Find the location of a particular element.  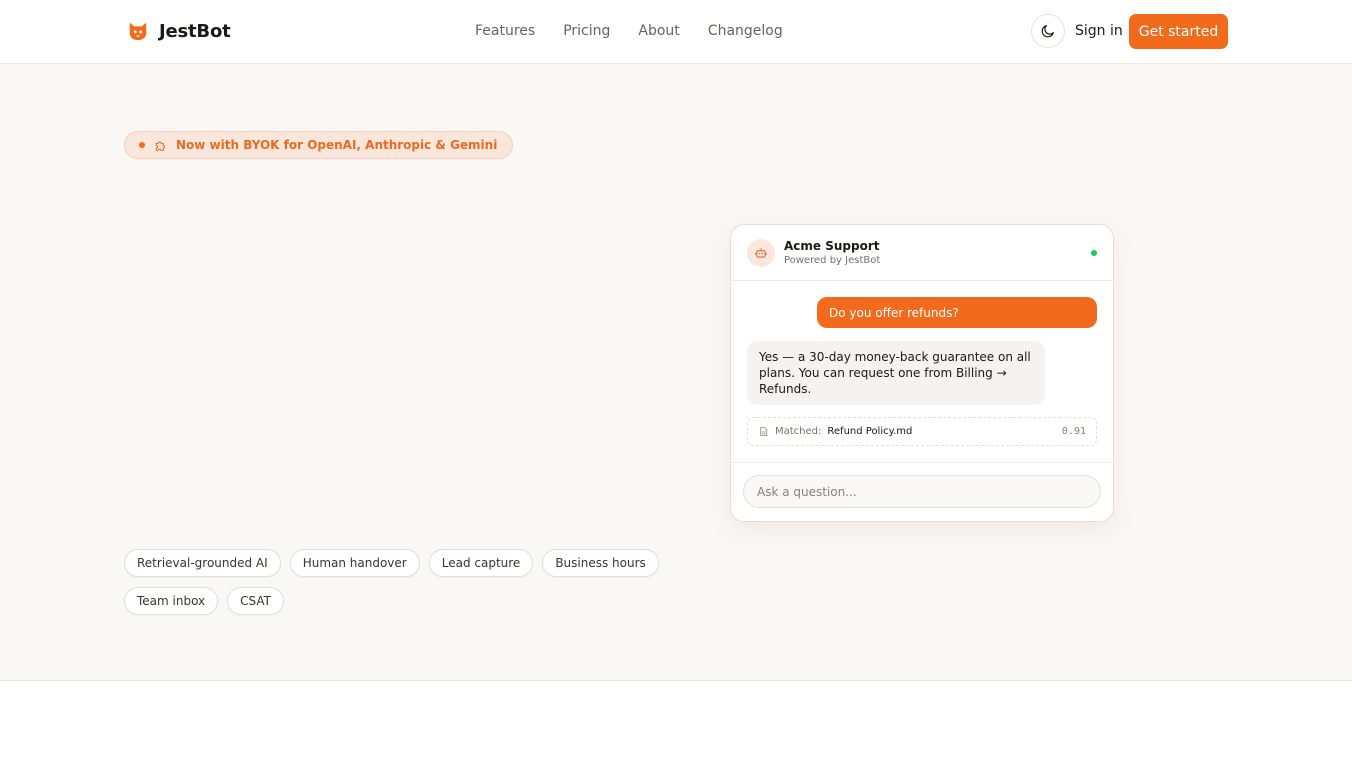

puzzle-icon is located at coordinates (160, 146).